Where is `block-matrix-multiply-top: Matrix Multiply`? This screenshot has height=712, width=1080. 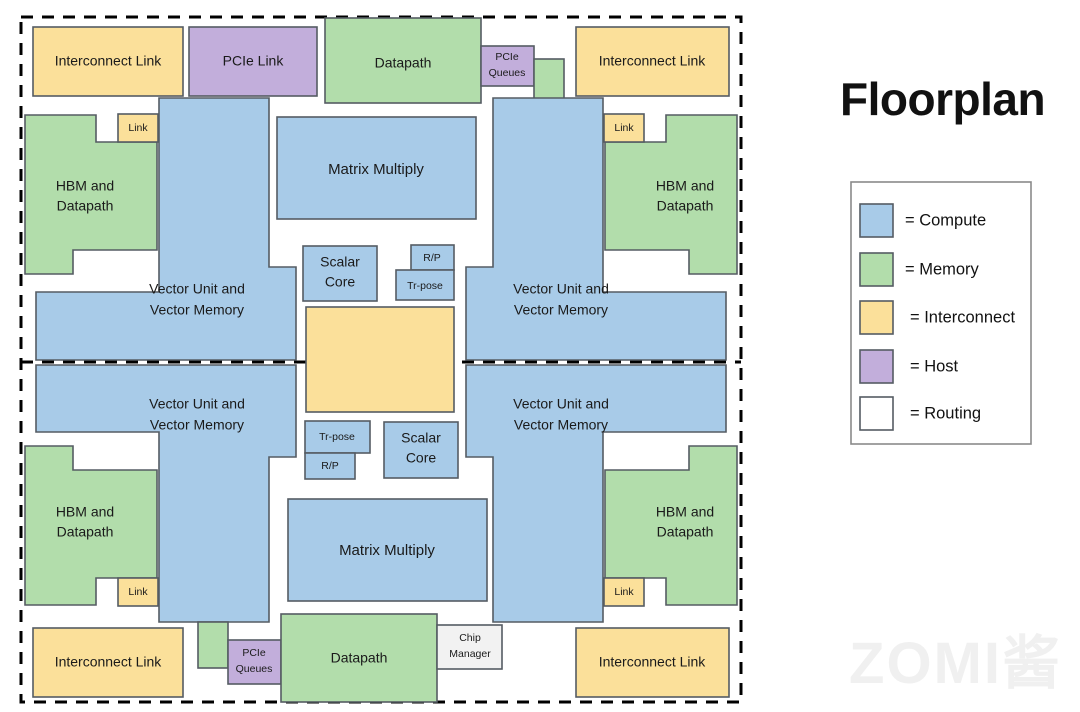 block-matrix-multiply-top: Matrix Multiply is located at coordinates (376, 168).